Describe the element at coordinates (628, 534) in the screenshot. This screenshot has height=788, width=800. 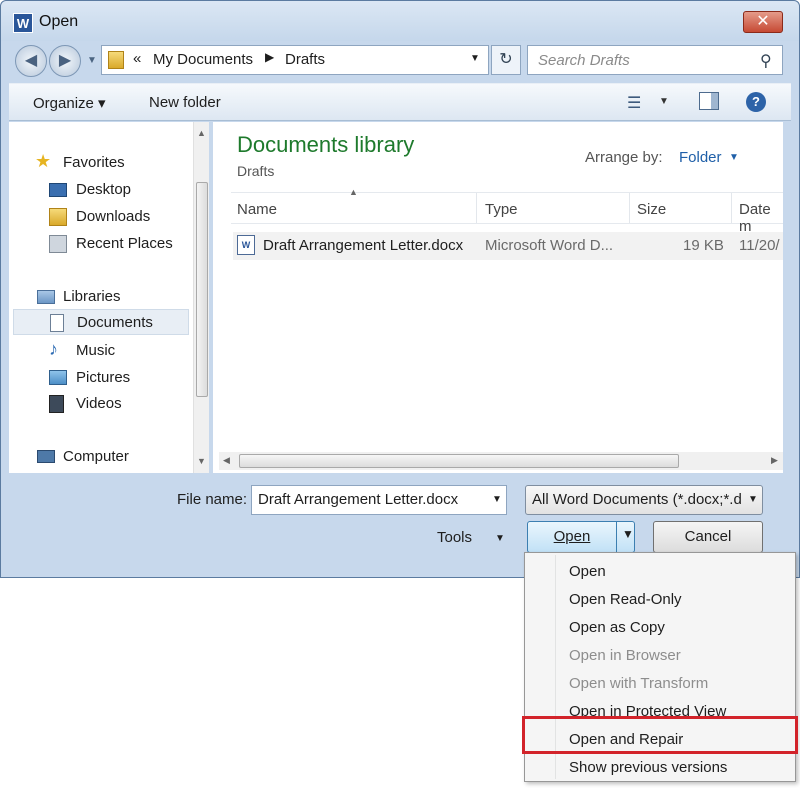
I see `open-options-dropdown-icon: ▼` at that location.